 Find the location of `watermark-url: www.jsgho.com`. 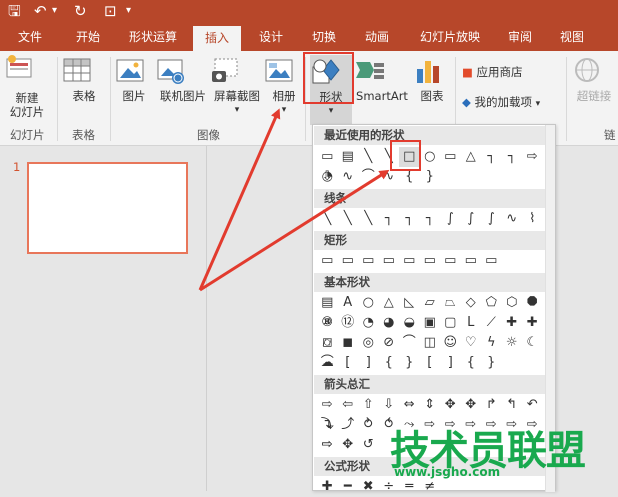

watermark-url: www.jsgho.com is located at coordinates (447, 472).